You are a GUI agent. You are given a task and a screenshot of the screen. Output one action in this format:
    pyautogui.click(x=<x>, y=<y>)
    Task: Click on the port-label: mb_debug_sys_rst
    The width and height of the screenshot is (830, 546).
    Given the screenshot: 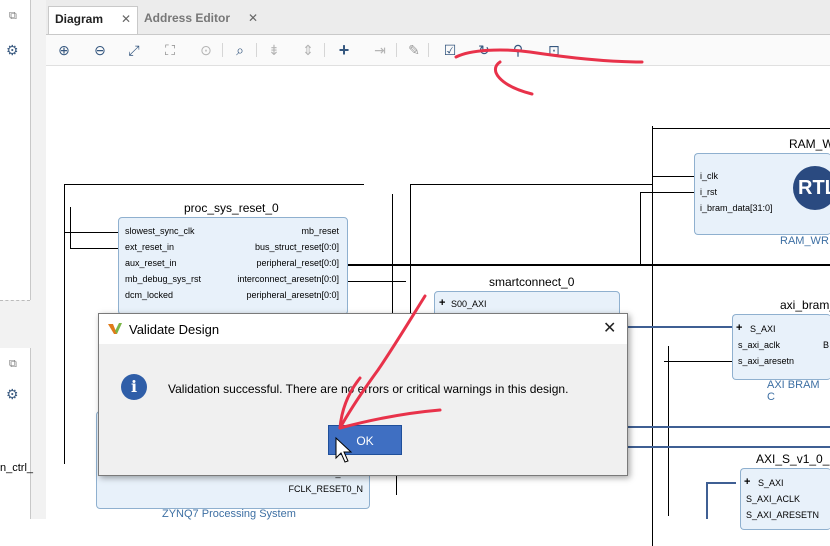 What is the action you would take?
    pyautogui.click(x=163, y=279)
    